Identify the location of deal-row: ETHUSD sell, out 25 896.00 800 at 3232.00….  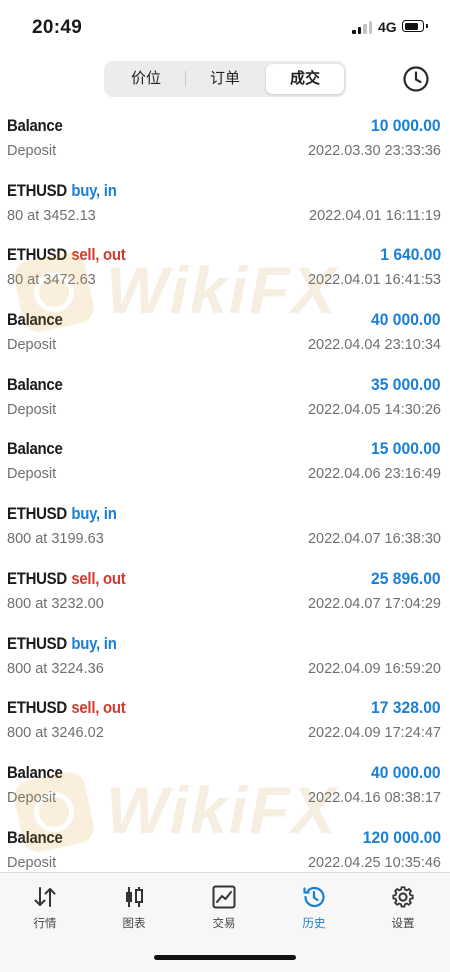
(225, 592).